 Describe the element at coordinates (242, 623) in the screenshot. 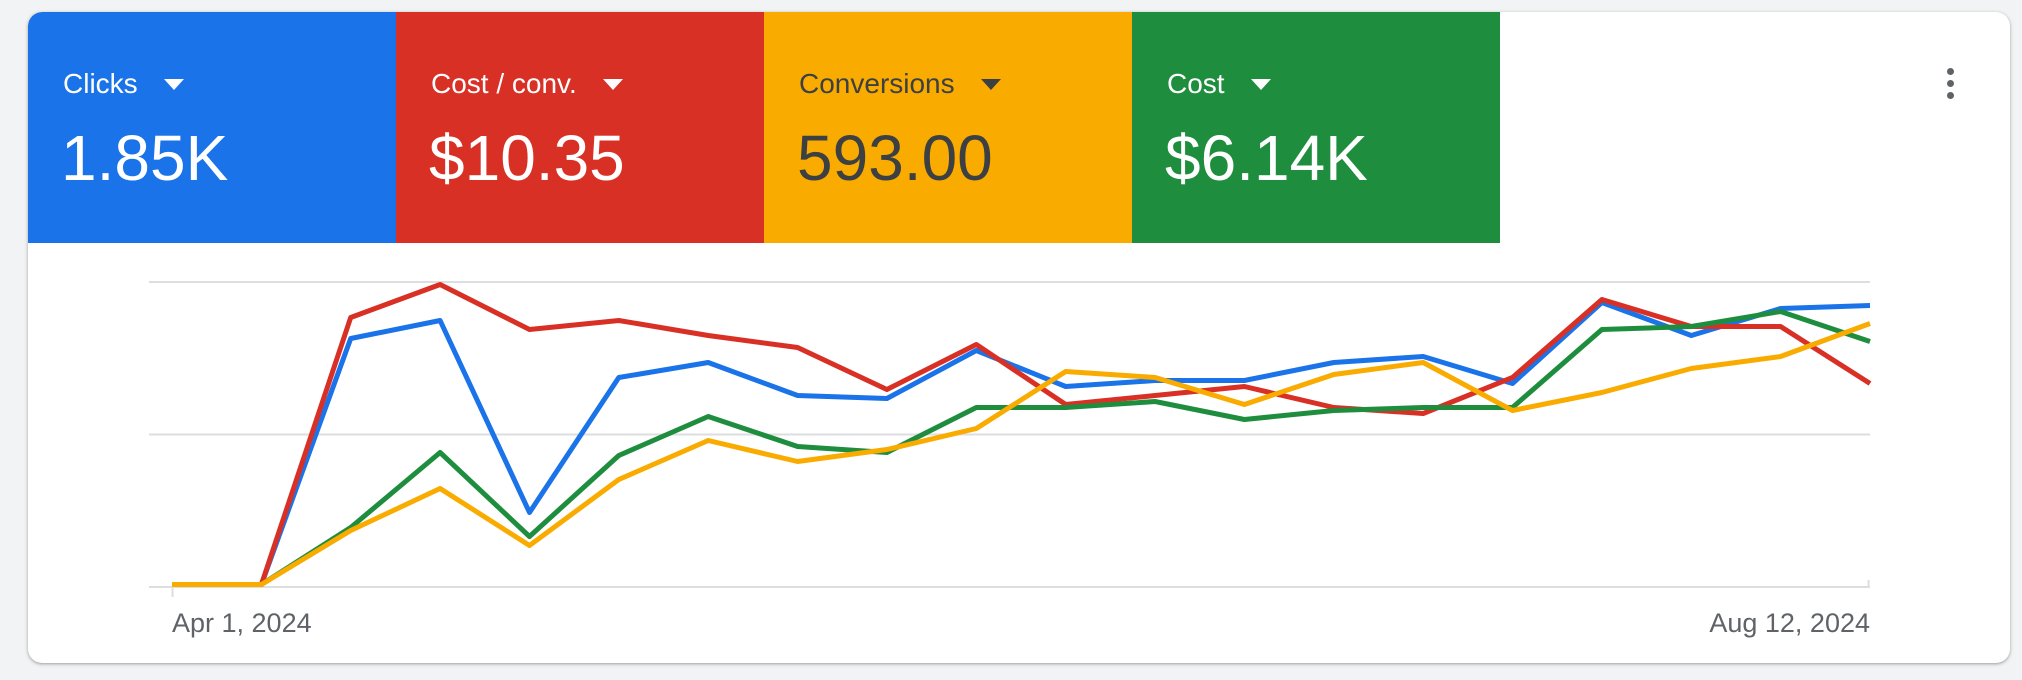

I see `x-axis-start-label: Apr 1, 2024` at that location.